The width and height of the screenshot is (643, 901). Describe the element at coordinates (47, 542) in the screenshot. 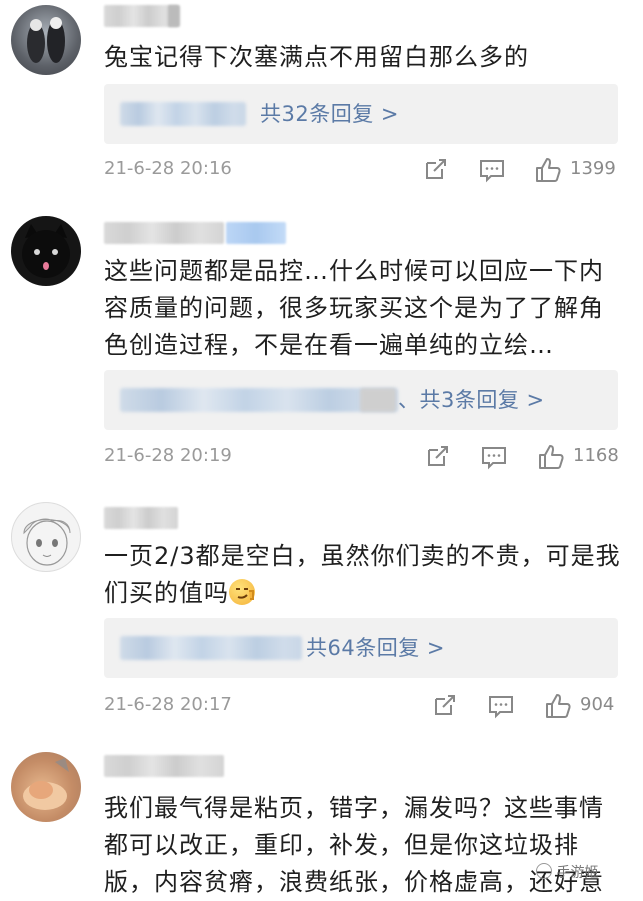

I see `avatar-sketch-boy-icon` at that location.